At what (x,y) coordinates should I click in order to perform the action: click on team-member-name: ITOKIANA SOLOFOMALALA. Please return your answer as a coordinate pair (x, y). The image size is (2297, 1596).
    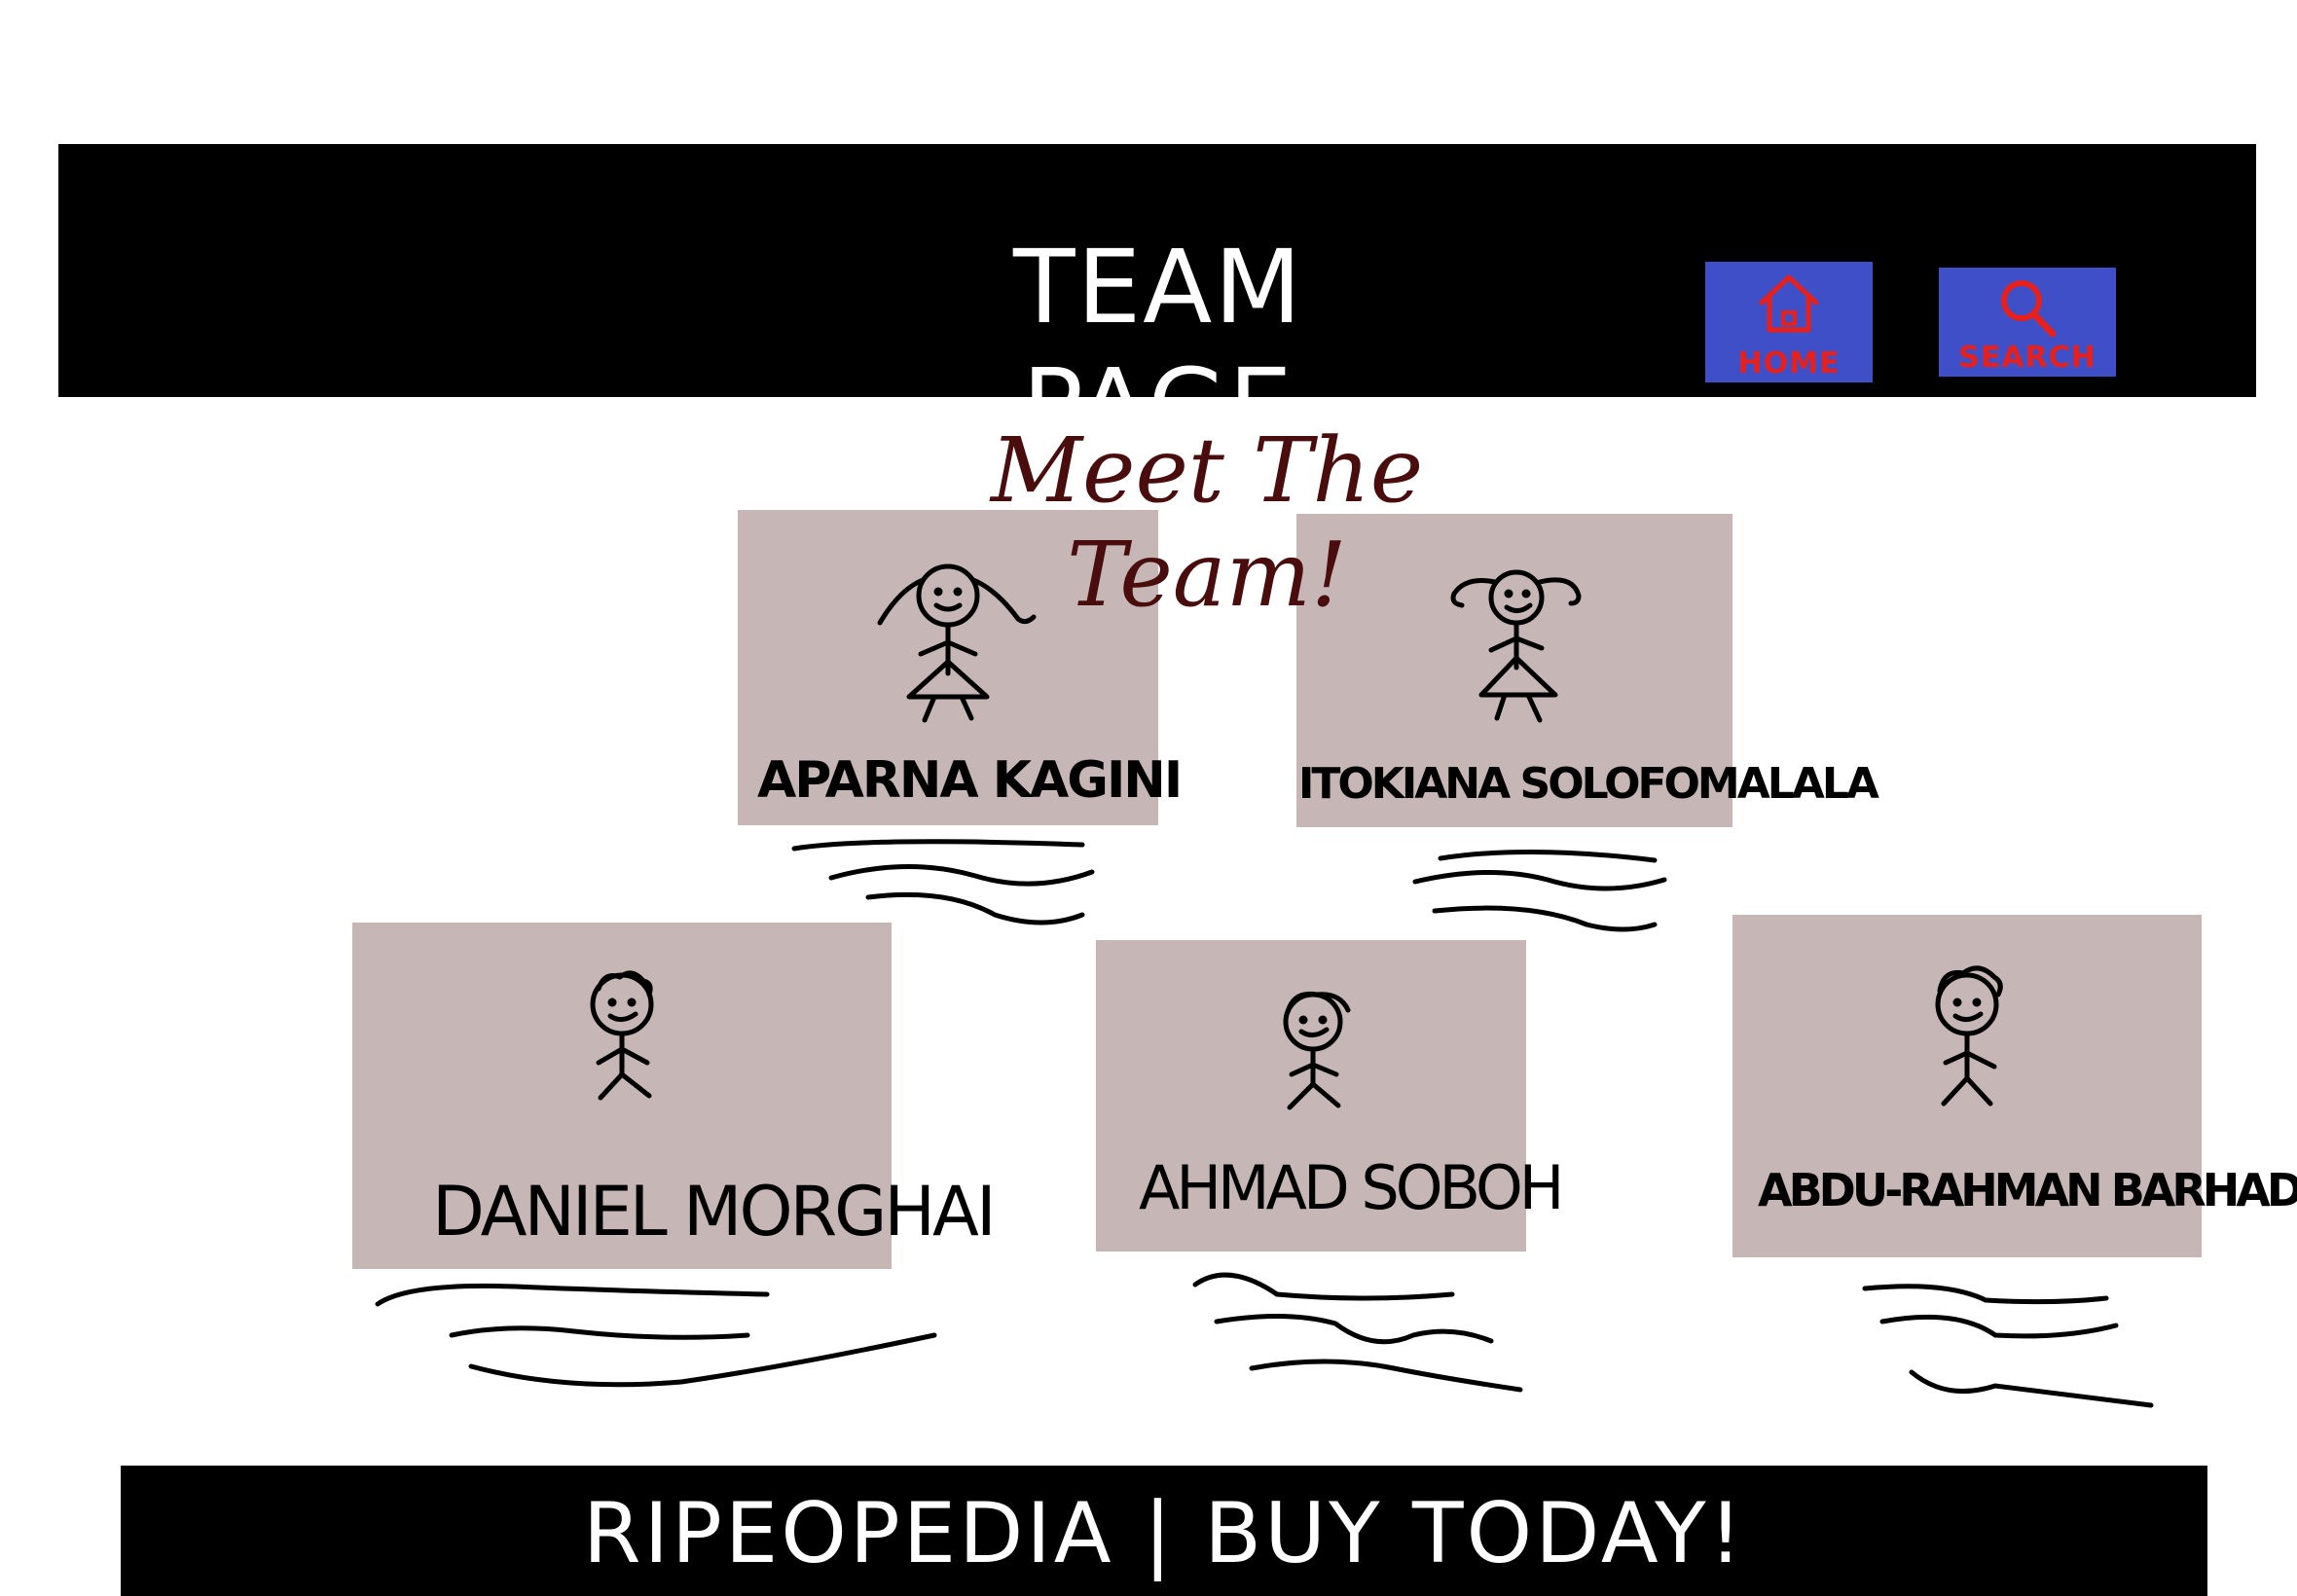
    Looking at the image, I should click on (1589, 784).